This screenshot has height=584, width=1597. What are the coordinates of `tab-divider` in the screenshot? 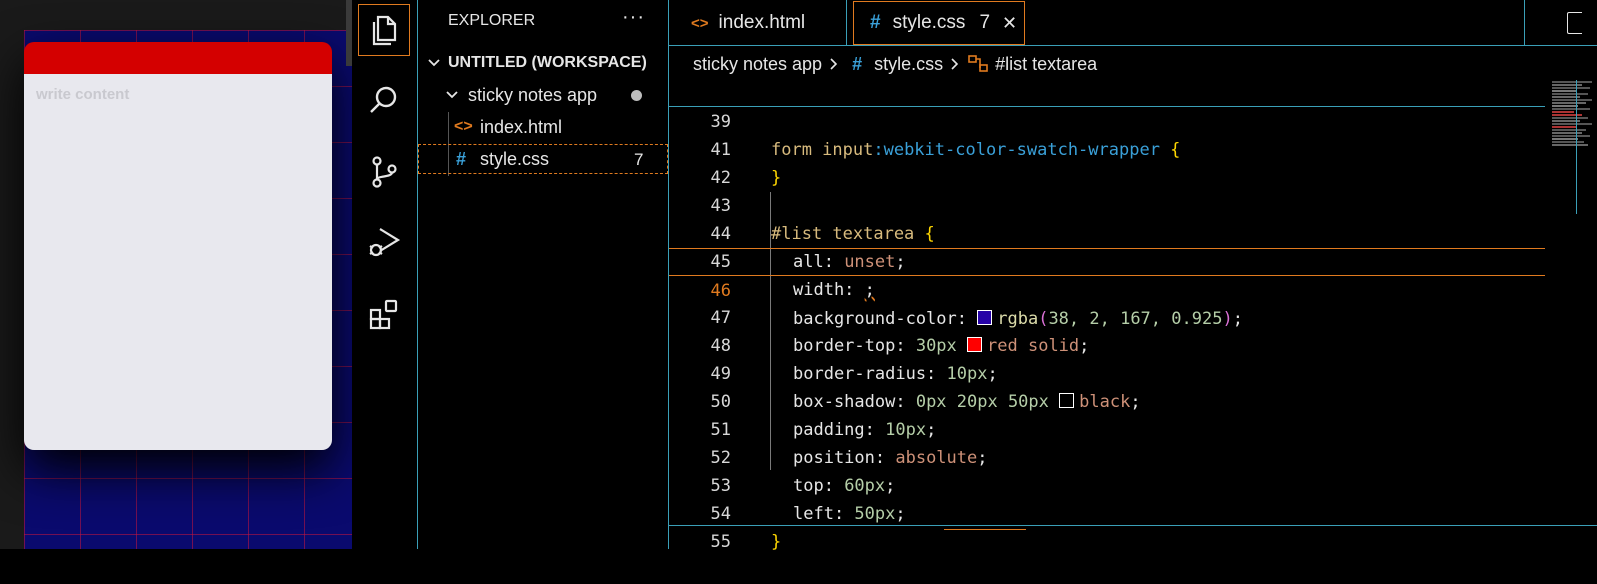 It's located at (1524, 23).